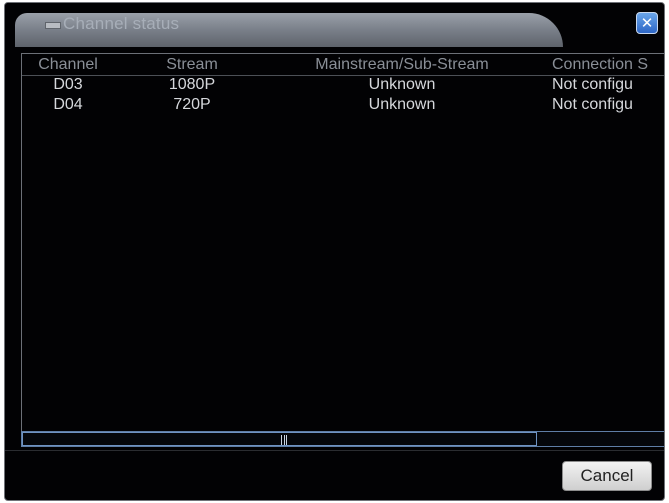 The width and height of the screenshot is (669, 503). Describe the element at coordinates (334, 25) in the screenshot. I see `title-bar: Channel status ✕` at that location.